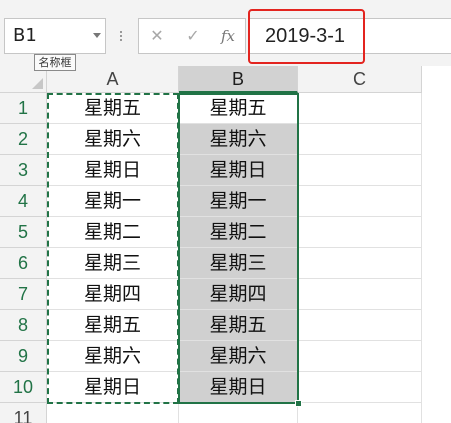  What do you see at coordinates (23, 294) in the screenshot?
I see `row-header: 7` at bounding box center [23, 294].